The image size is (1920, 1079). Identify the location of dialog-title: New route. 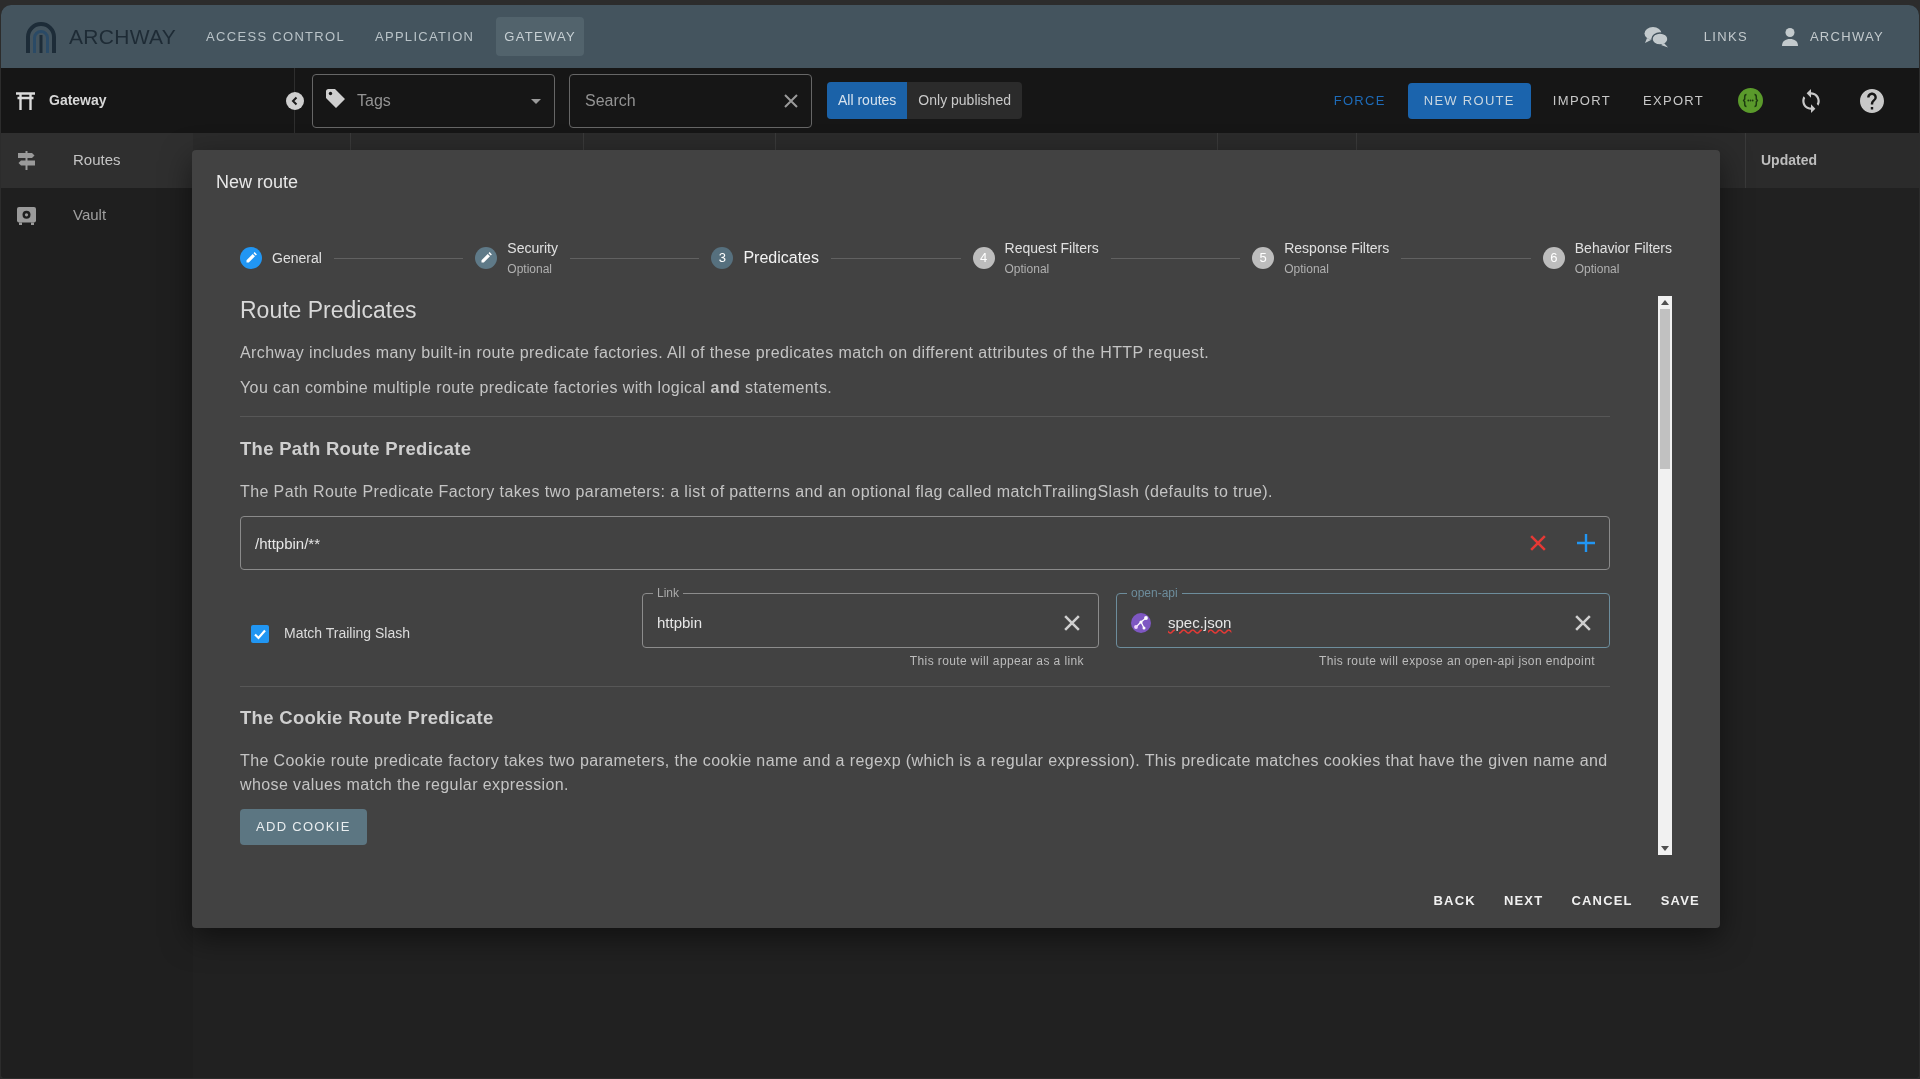
(258, 182).